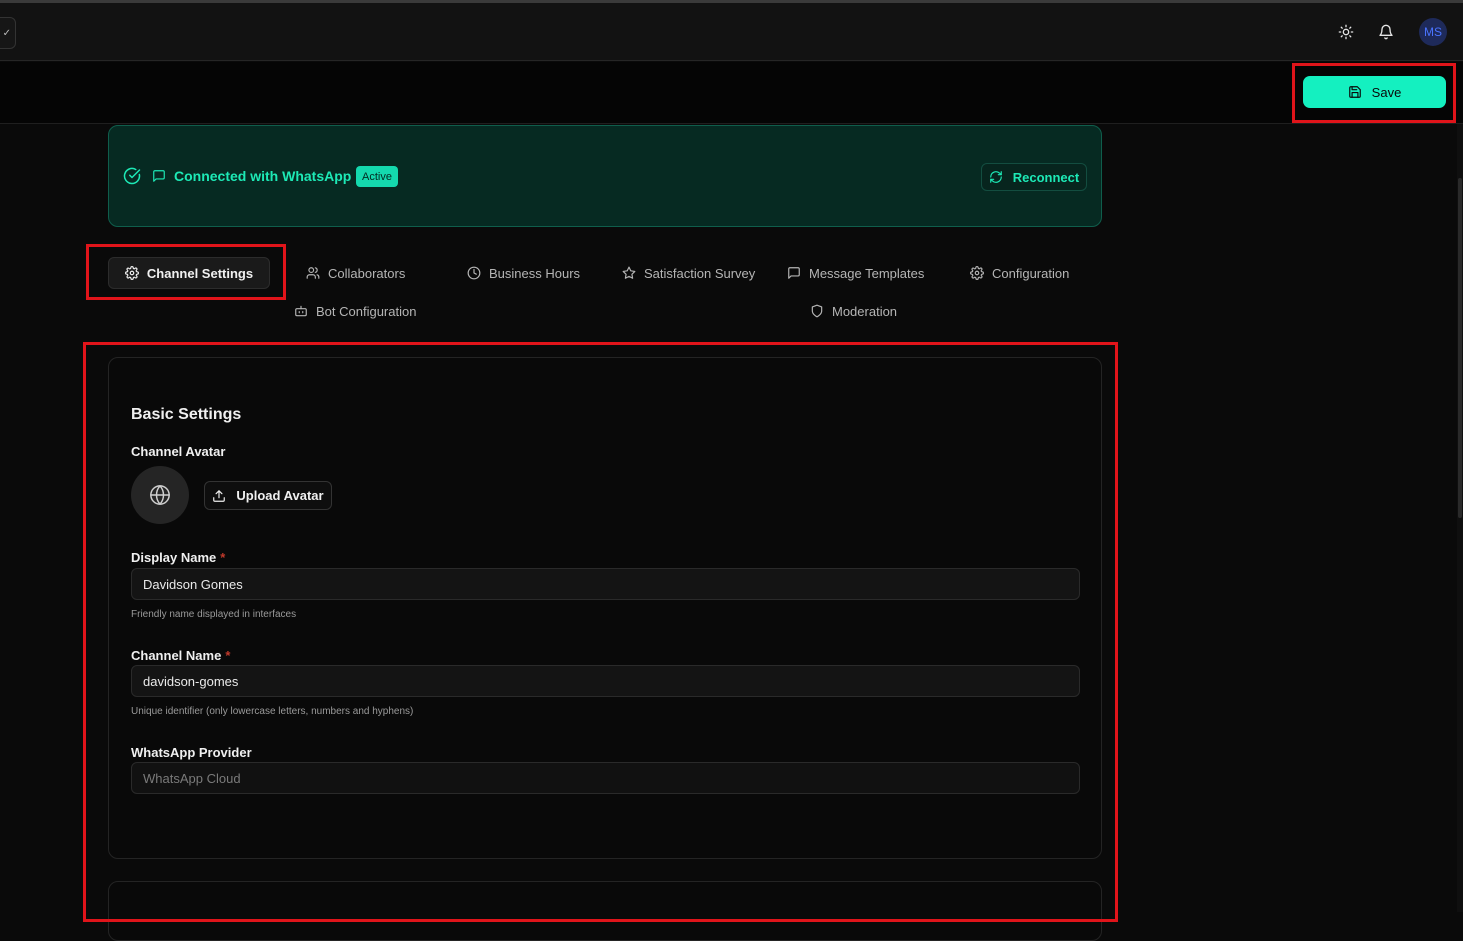 Image resolution: width=1463 pixels, height=941 pixels. I want to click on refresh-icon, so click(995, 177).